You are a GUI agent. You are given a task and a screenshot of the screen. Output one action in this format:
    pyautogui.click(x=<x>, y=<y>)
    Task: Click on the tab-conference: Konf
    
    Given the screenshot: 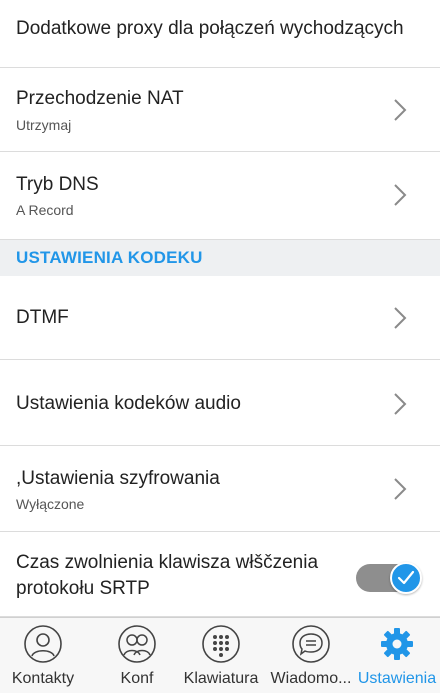 What is the action you would take?
    pyautogui.click(x=137, y=655)
    